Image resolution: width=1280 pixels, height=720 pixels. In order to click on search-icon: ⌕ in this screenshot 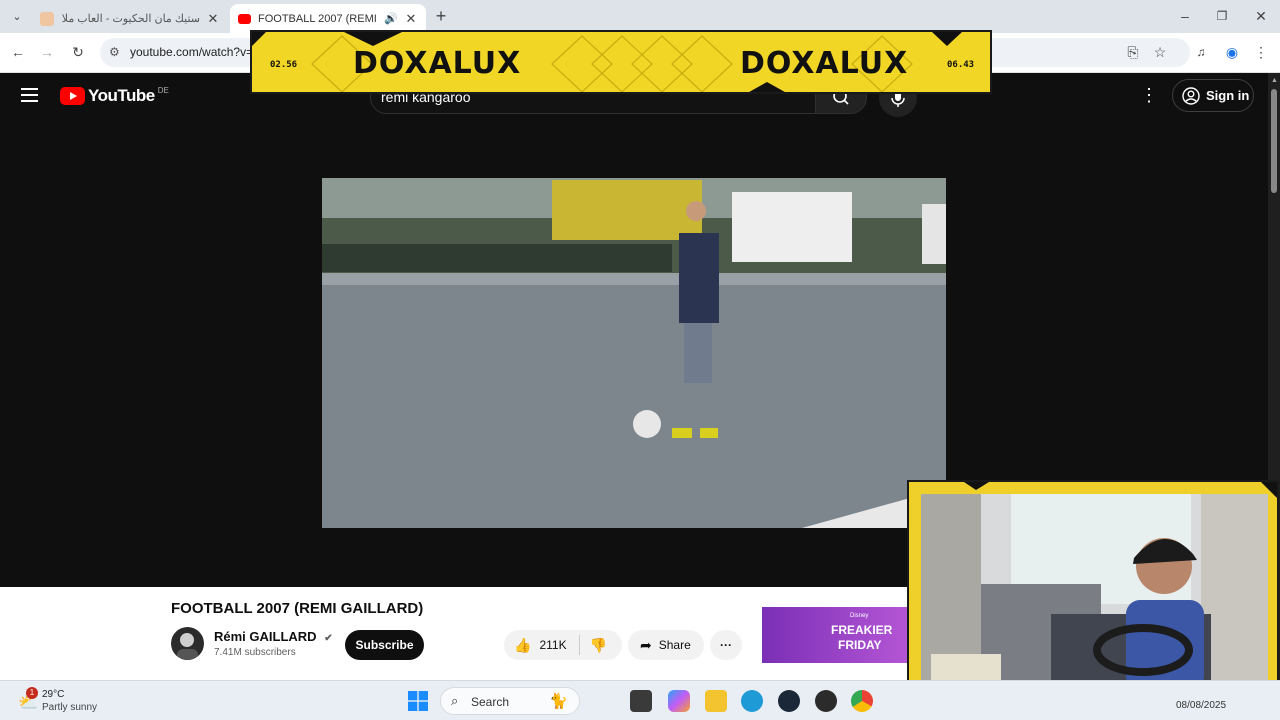, I will do `click(455, 700)`.